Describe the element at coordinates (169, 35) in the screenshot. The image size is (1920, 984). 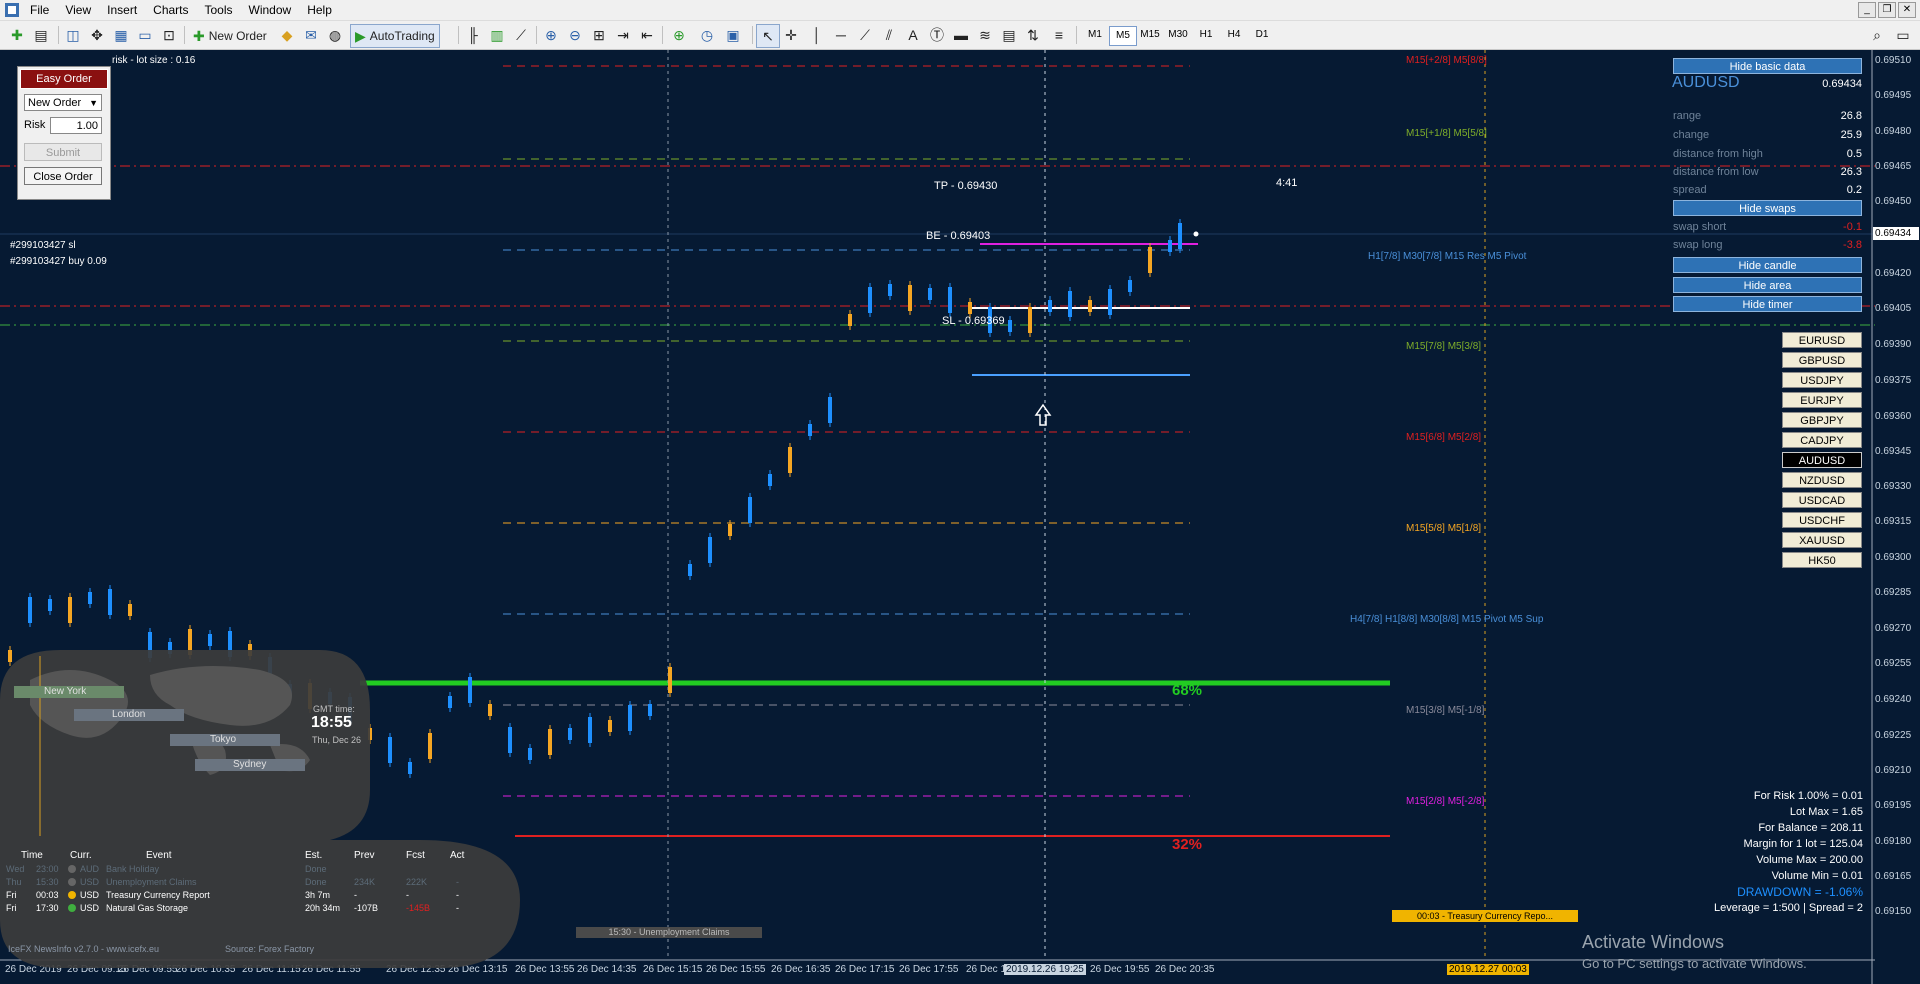
I see `strategy-tester-icon: ⊡` at that location.